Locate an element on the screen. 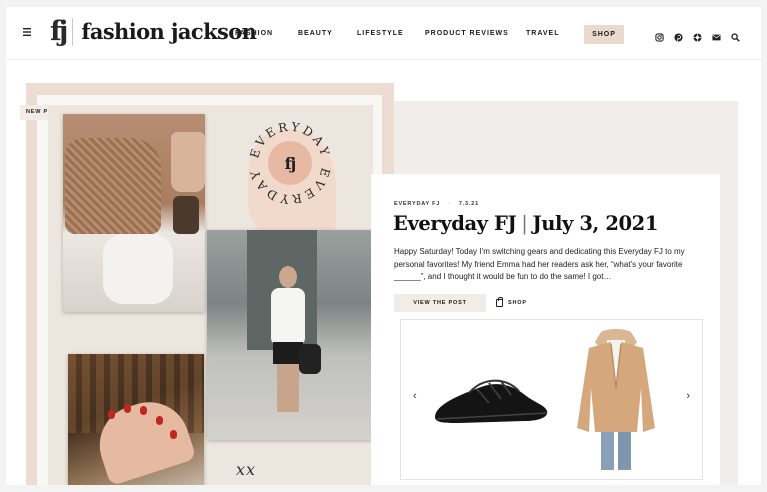 The image size is (767, 492). circle-logo-mark: fj is located at coordinates (290, 163).